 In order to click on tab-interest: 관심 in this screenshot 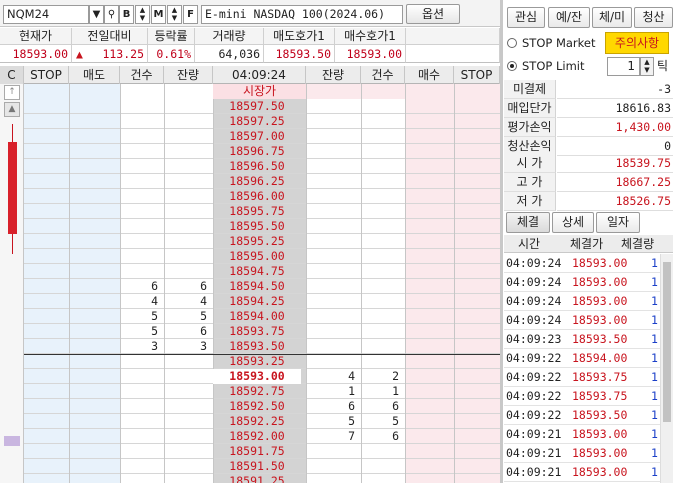, I will do `click(526, 17)`.